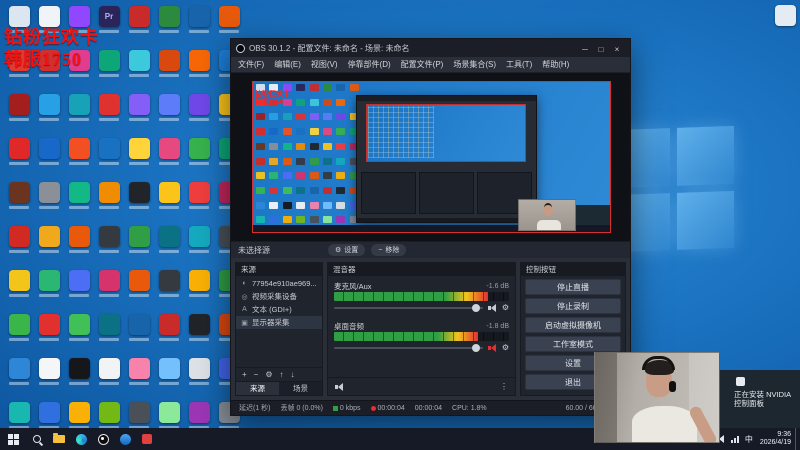 This screenshot has width=800, height=450. What do you see at coordinates (293, 374) in the screenshot?
I see `move-down-button: ↓` at bounding box center [293, 374].